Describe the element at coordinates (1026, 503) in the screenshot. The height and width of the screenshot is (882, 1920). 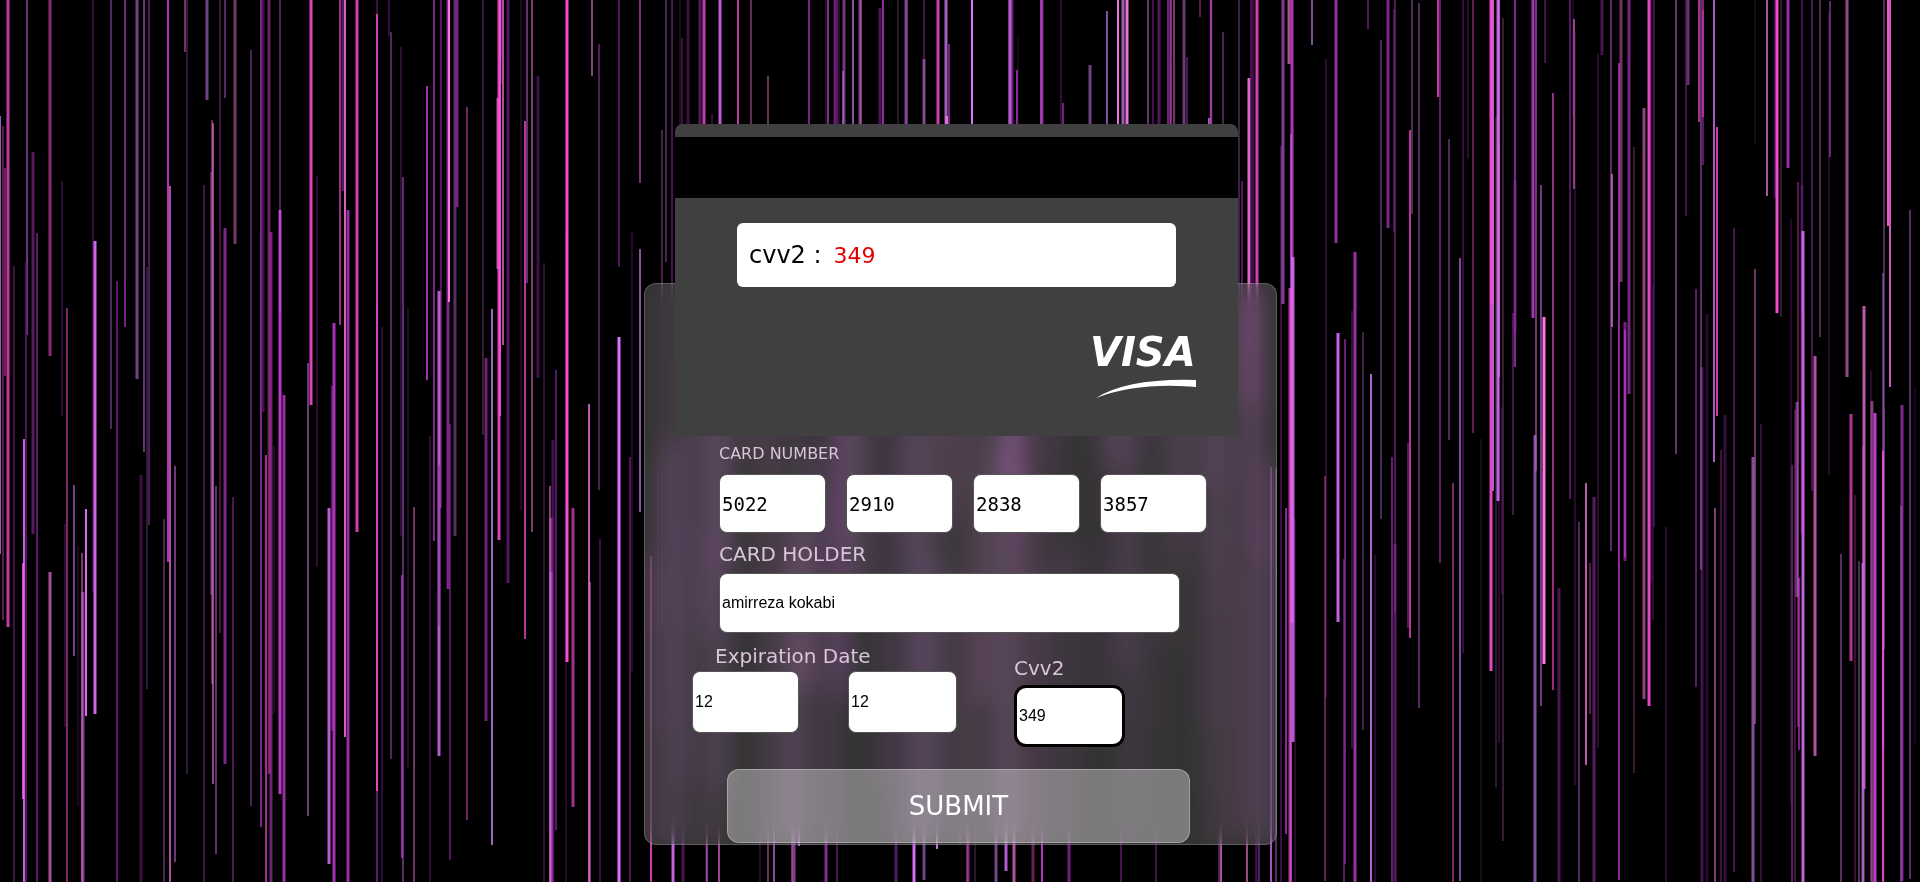
I see `card-number-field: 2838` at that location.